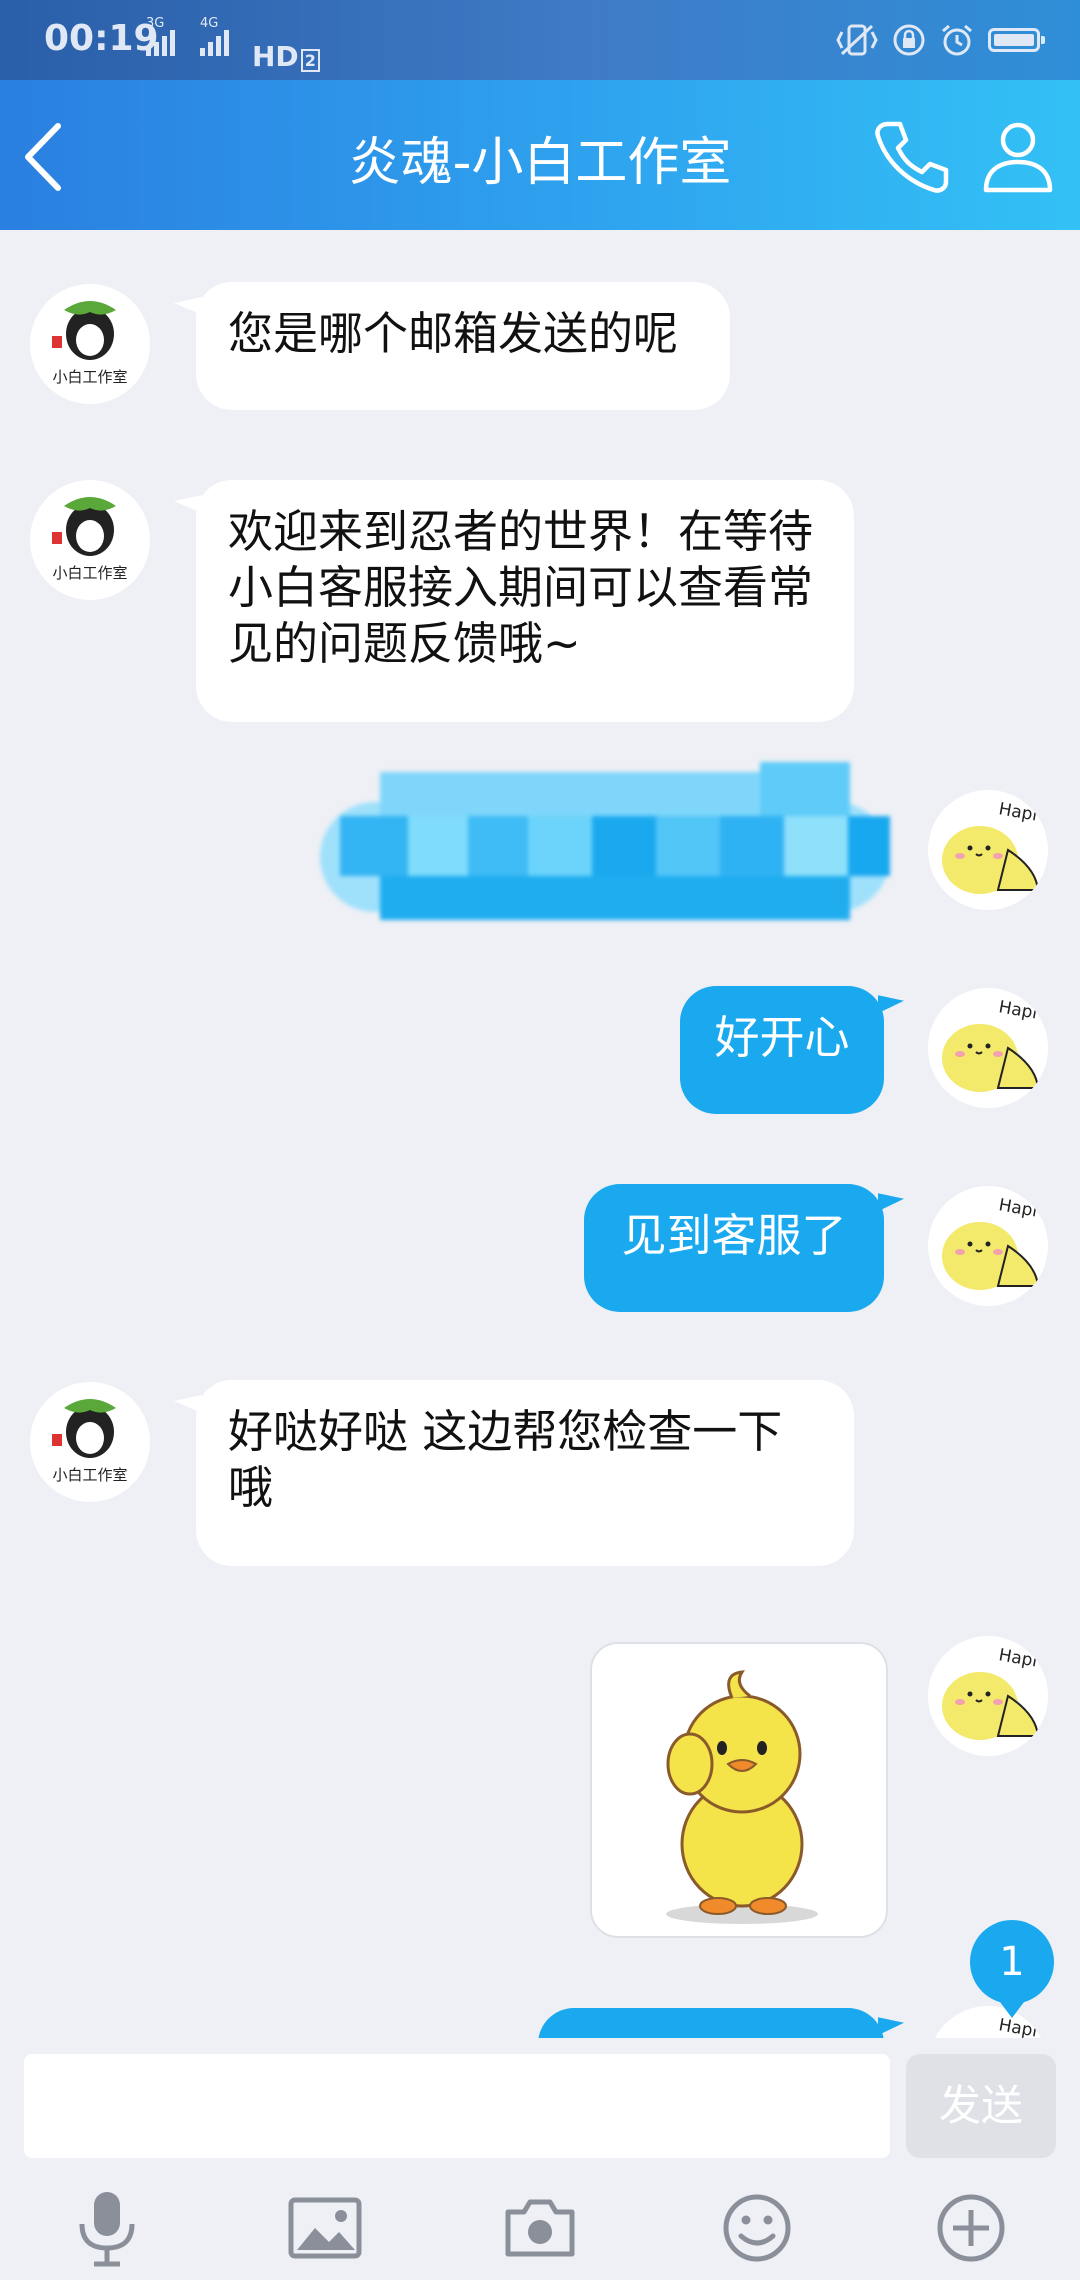 The height and width of the screenshot is (2280, 1080). I want to click on phone-icon, so click(912, 157).